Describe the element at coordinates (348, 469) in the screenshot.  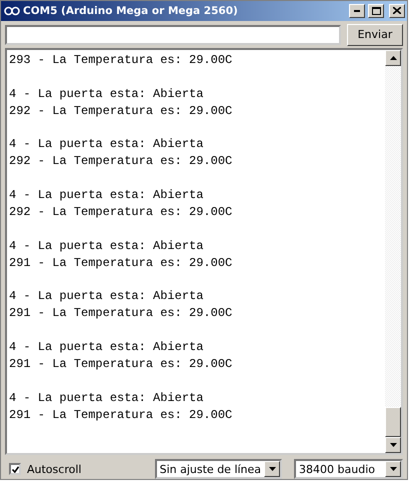
I see `baud-rate-dropdown: 38400 baudio` at that location.